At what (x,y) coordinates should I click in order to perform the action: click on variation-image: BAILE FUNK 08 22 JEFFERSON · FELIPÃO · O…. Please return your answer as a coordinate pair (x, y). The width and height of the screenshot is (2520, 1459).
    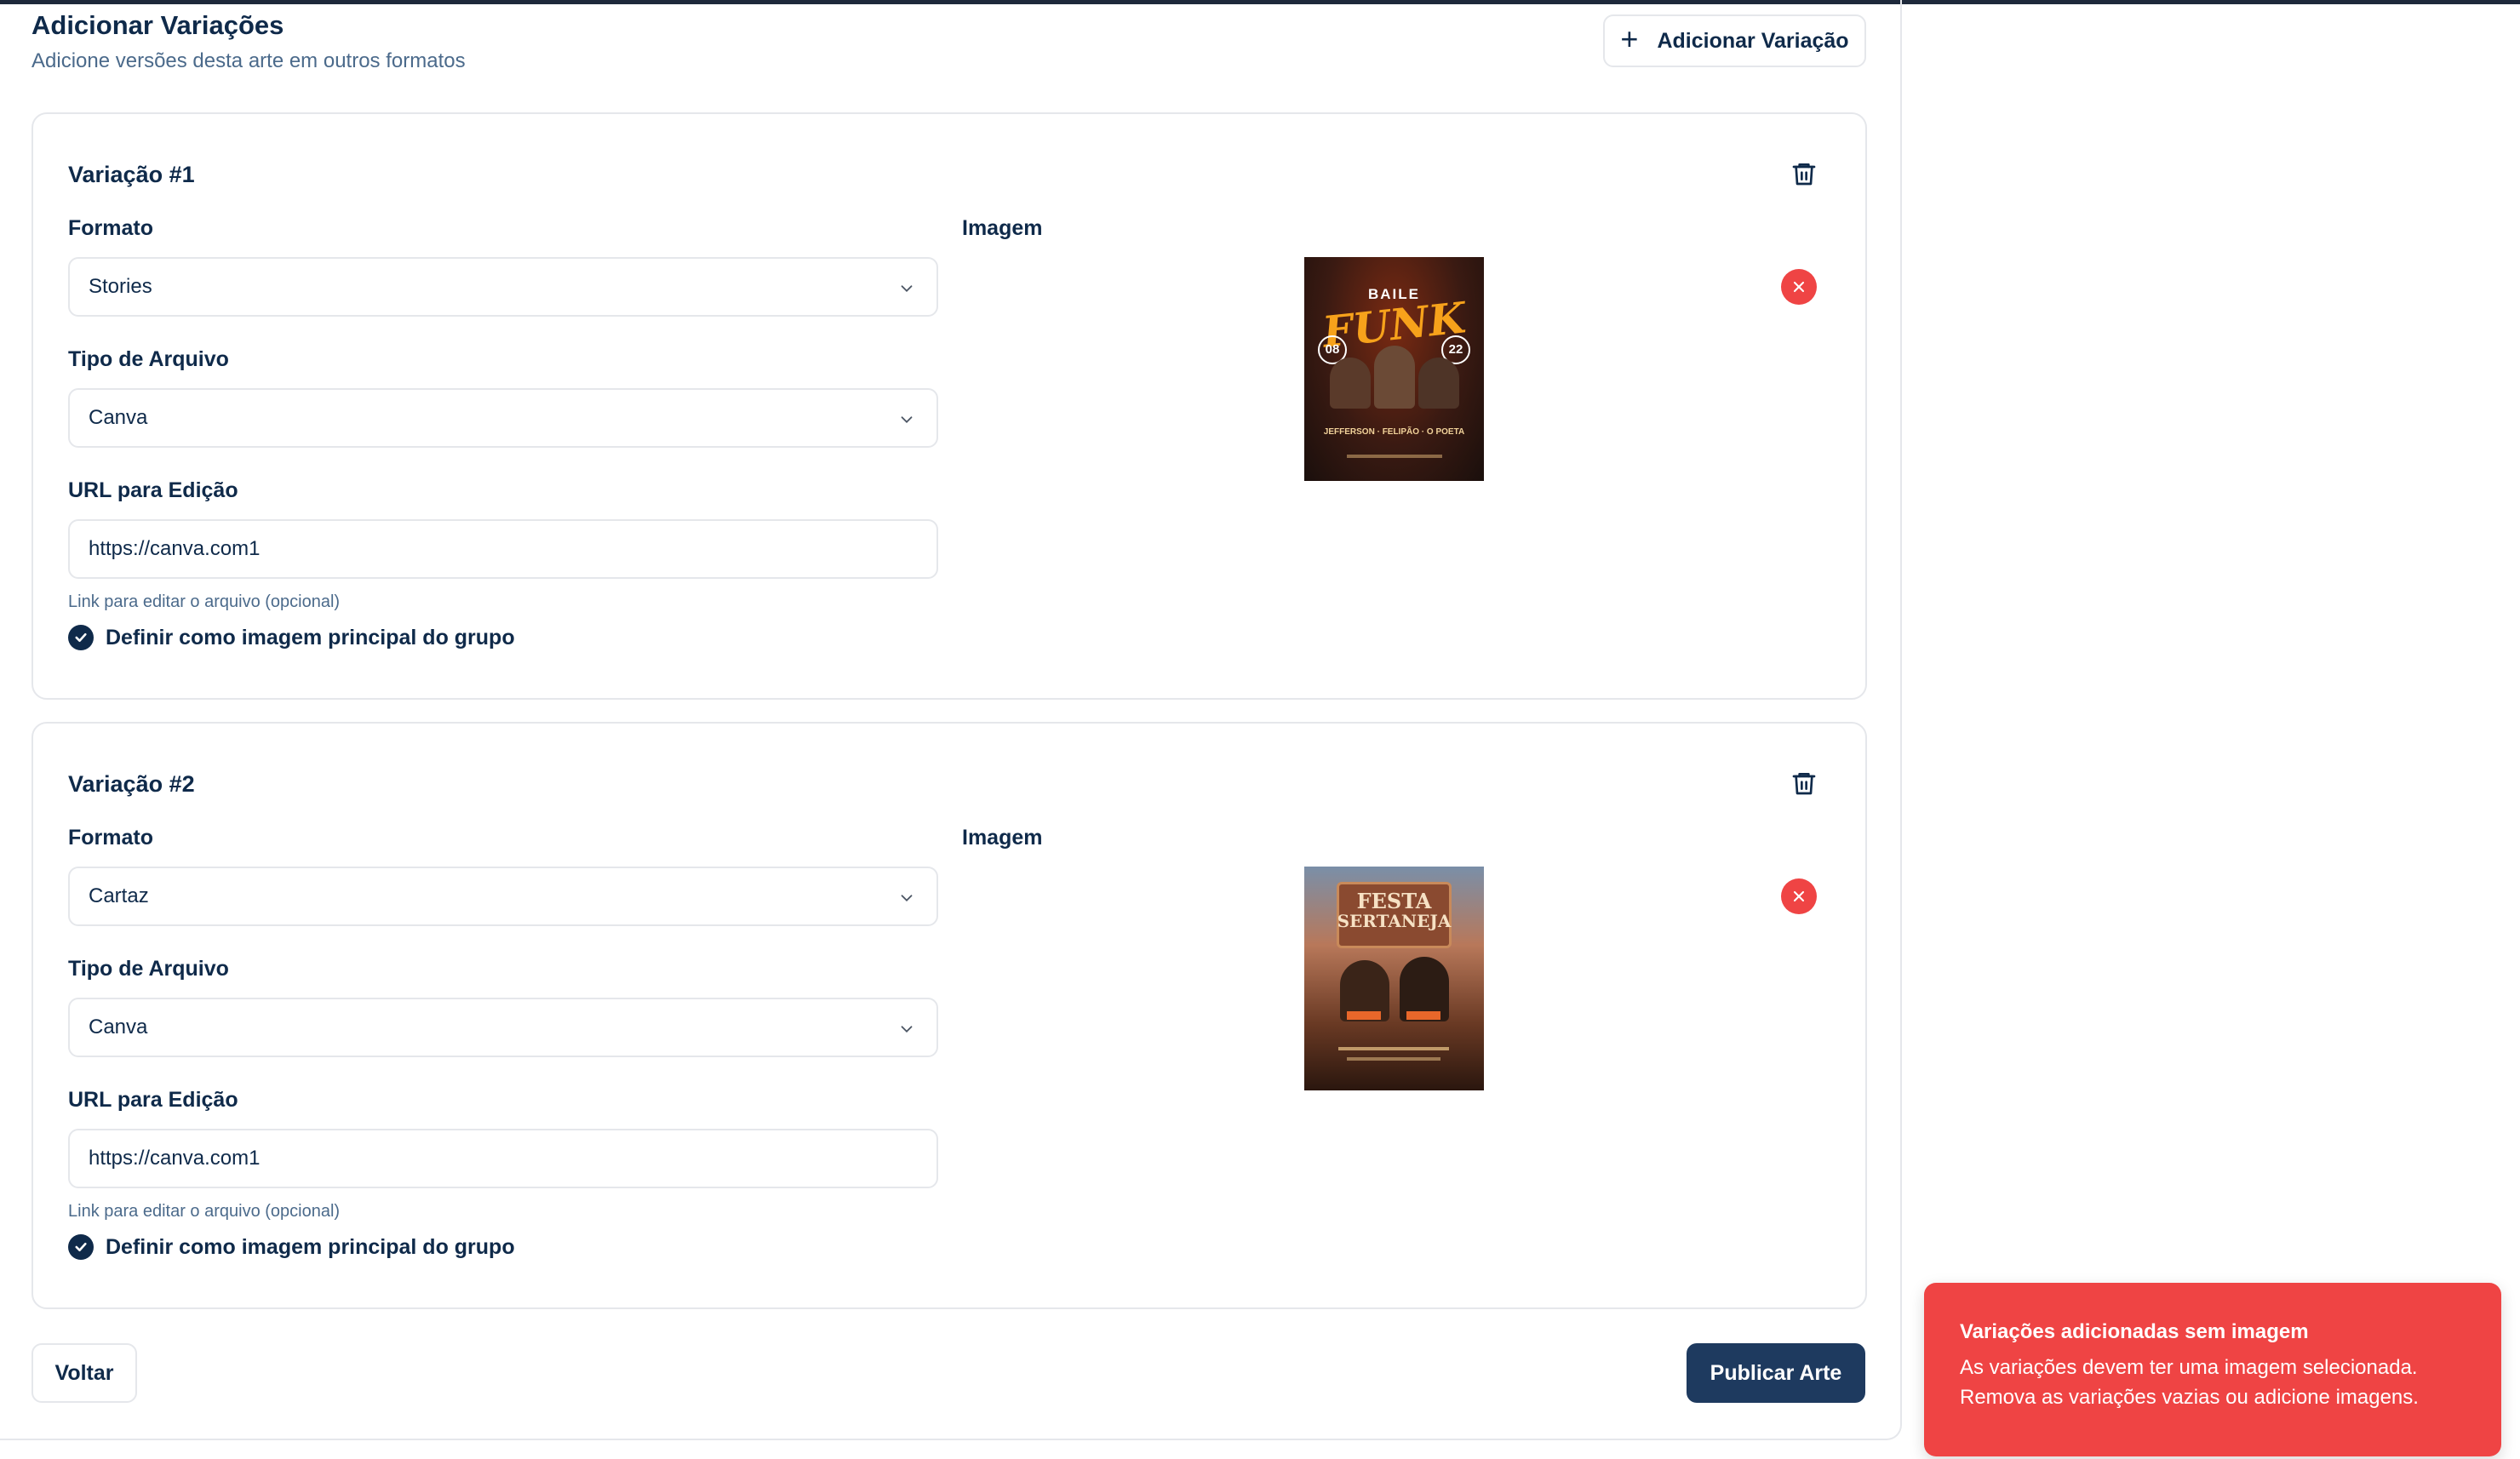
    Looking at the image, I should click on (1394, 369).